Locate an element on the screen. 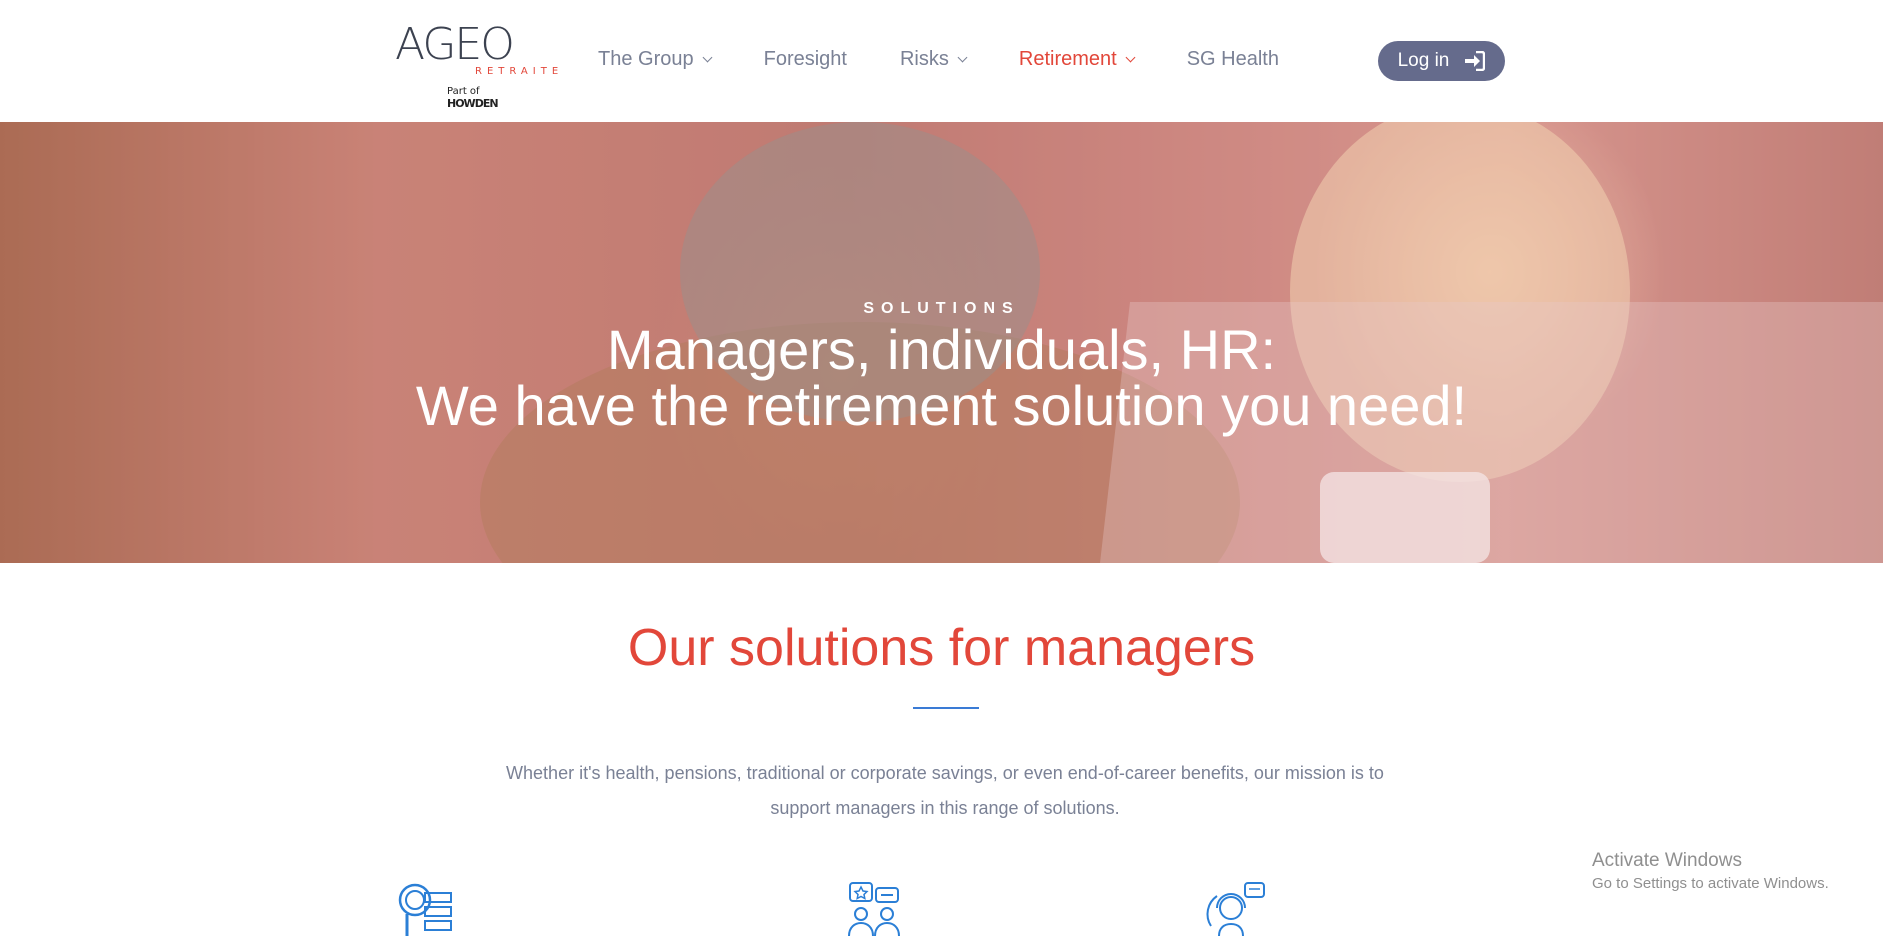 This screenshot has width=1883, height=936. title-divider is located at coordinates (946, 708).